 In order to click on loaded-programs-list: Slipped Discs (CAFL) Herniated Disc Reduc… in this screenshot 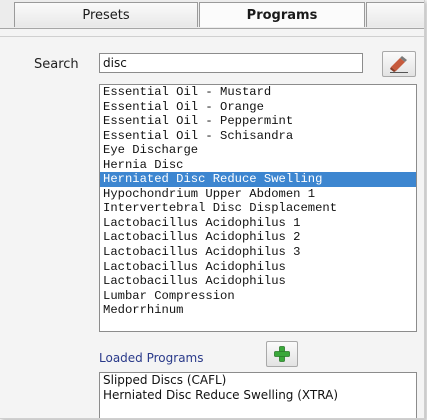, I will do `click(258, 395)`.